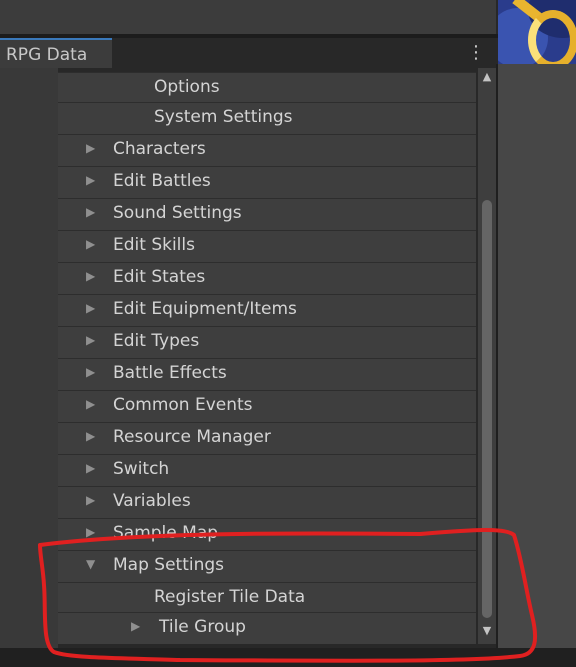 This screenshot has height=667, width=576. What do you see at coordinates (267, 214) in the screenshot?
I see `tree-item: ▶ Sound Settings` at bounding box center [267, 214].